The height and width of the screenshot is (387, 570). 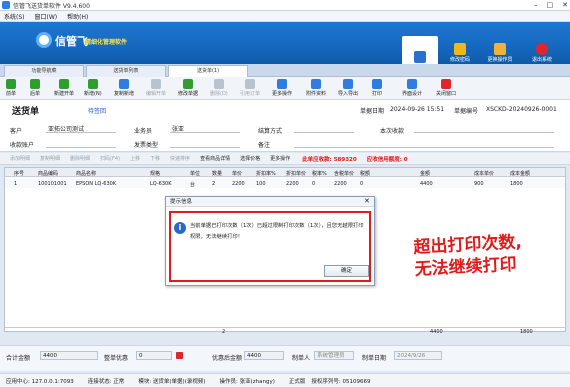 What do you see at coordinates (192, 184) in the screenshot?
I see `grid-cell: 台` at bounding box center [192, 184].